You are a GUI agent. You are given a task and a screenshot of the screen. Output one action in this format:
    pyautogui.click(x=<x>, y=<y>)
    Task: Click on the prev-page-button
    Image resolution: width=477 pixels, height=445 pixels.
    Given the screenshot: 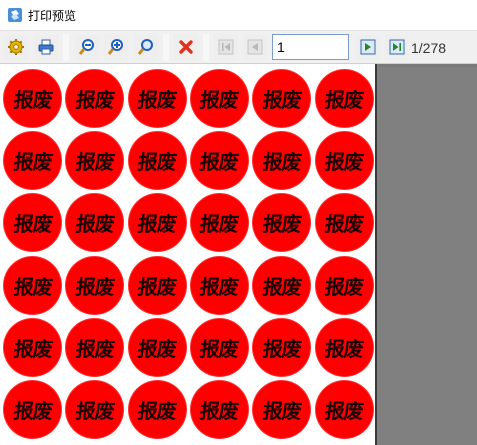 What is the action you would take?
    pyautogui.click(x=255, y=47)
    